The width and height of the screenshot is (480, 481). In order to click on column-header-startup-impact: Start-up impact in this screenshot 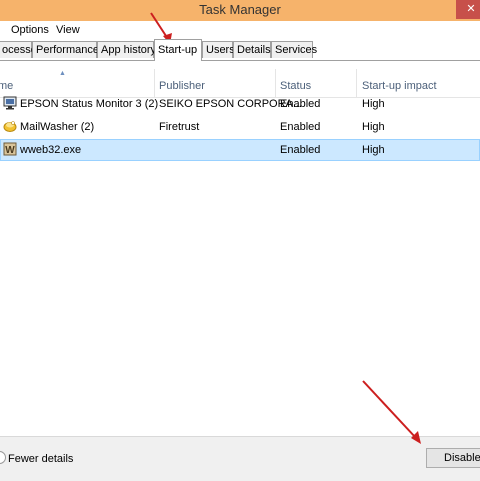, I will do `click(399, 86)`.